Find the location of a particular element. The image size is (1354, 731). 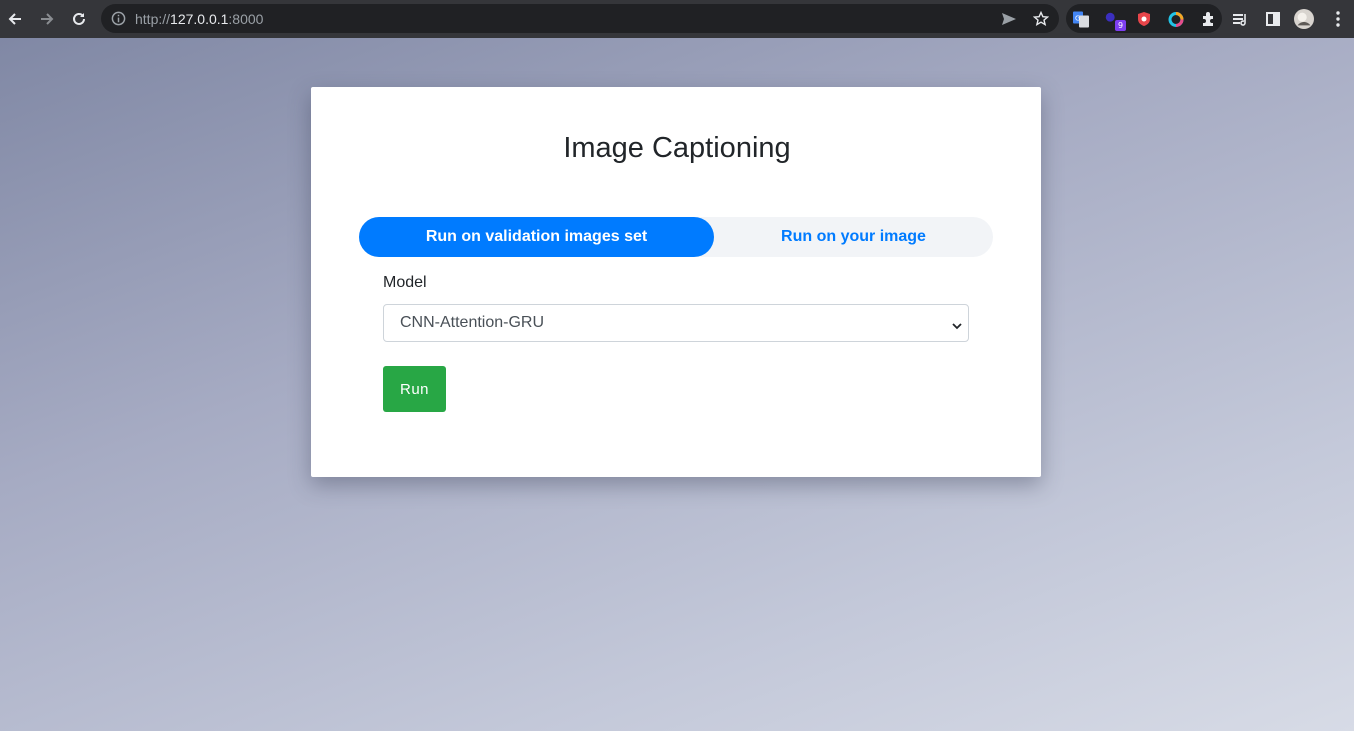

info-icon is located at coordinates (118, 18).